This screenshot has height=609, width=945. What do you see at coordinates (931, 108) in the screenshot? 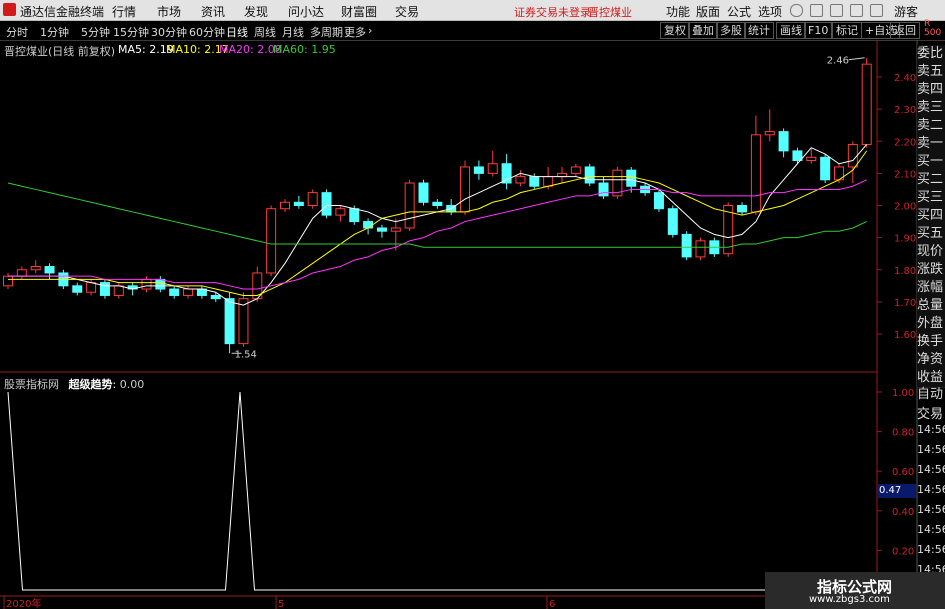
I see `order-book-label: 卖三` at bounding box center [931, 108].